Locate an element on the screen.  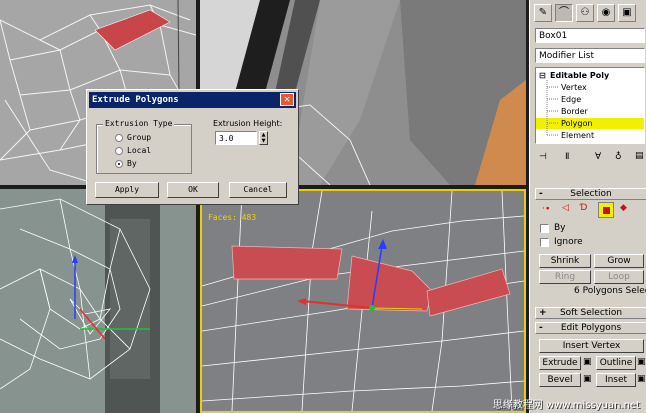
element-mode-icon: ◆ is located at coordinates (623, 208).